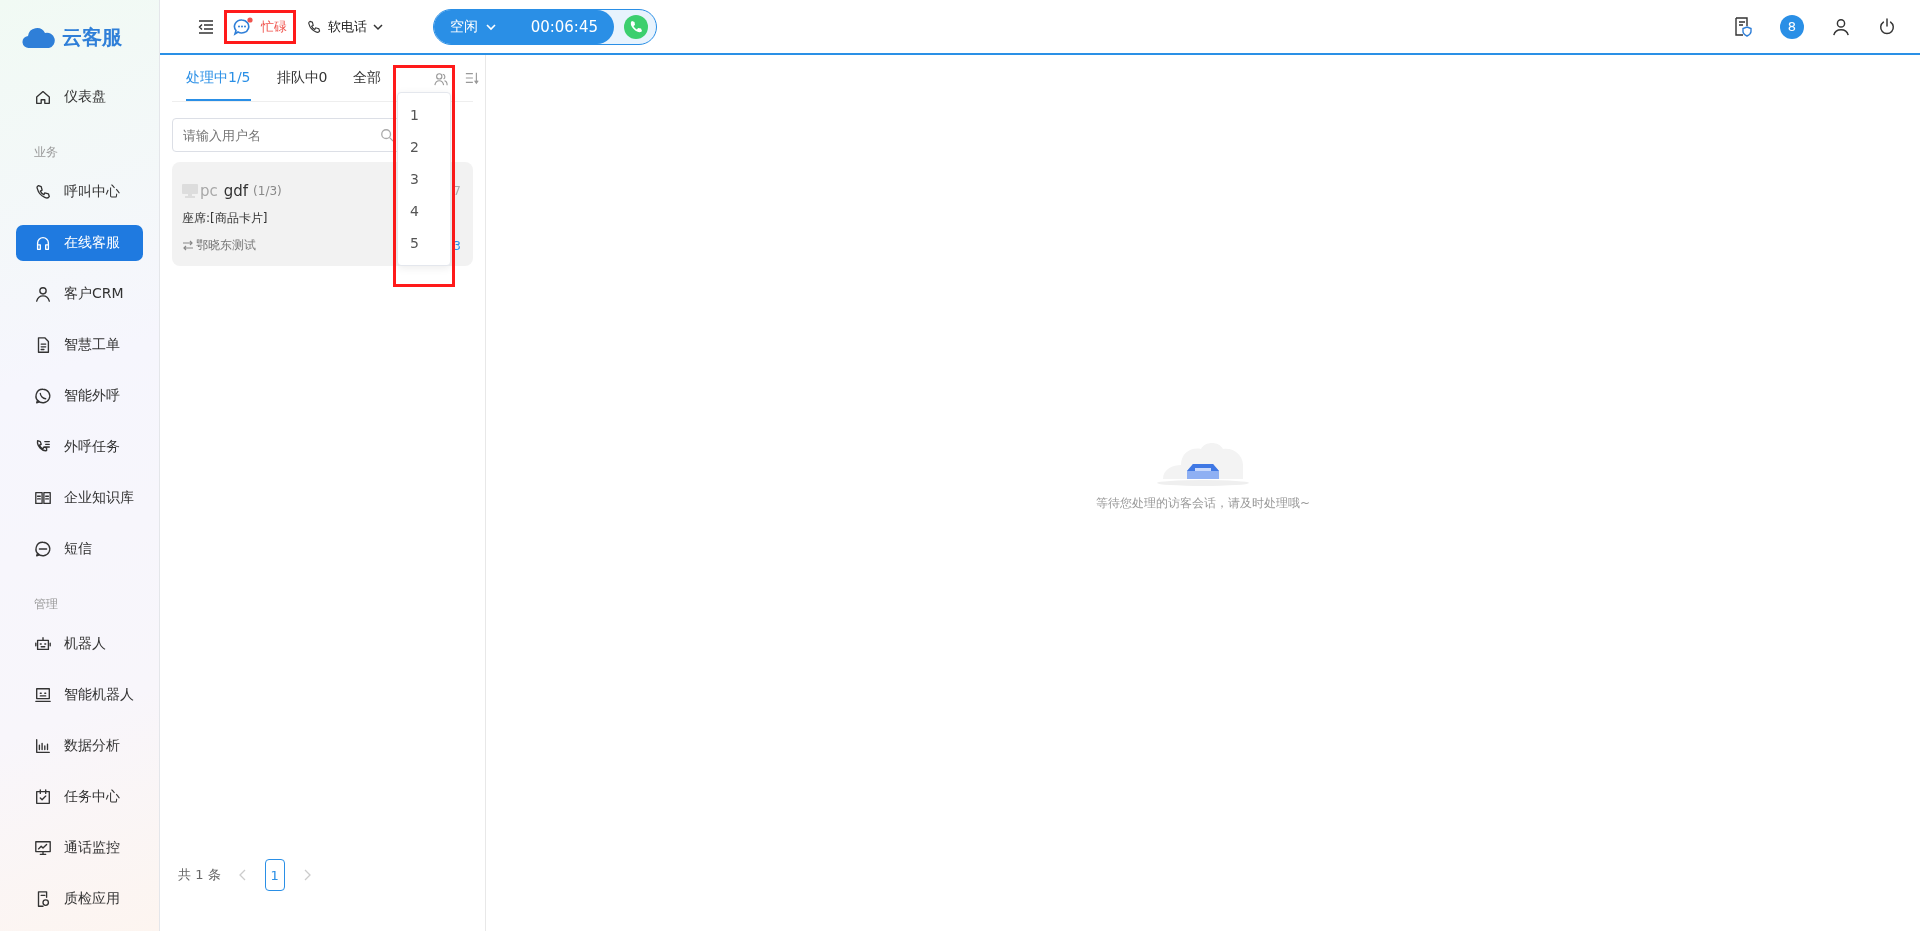 The image size is (1920, 931). I want to click on section-heading: 管理, so click(46, 604).